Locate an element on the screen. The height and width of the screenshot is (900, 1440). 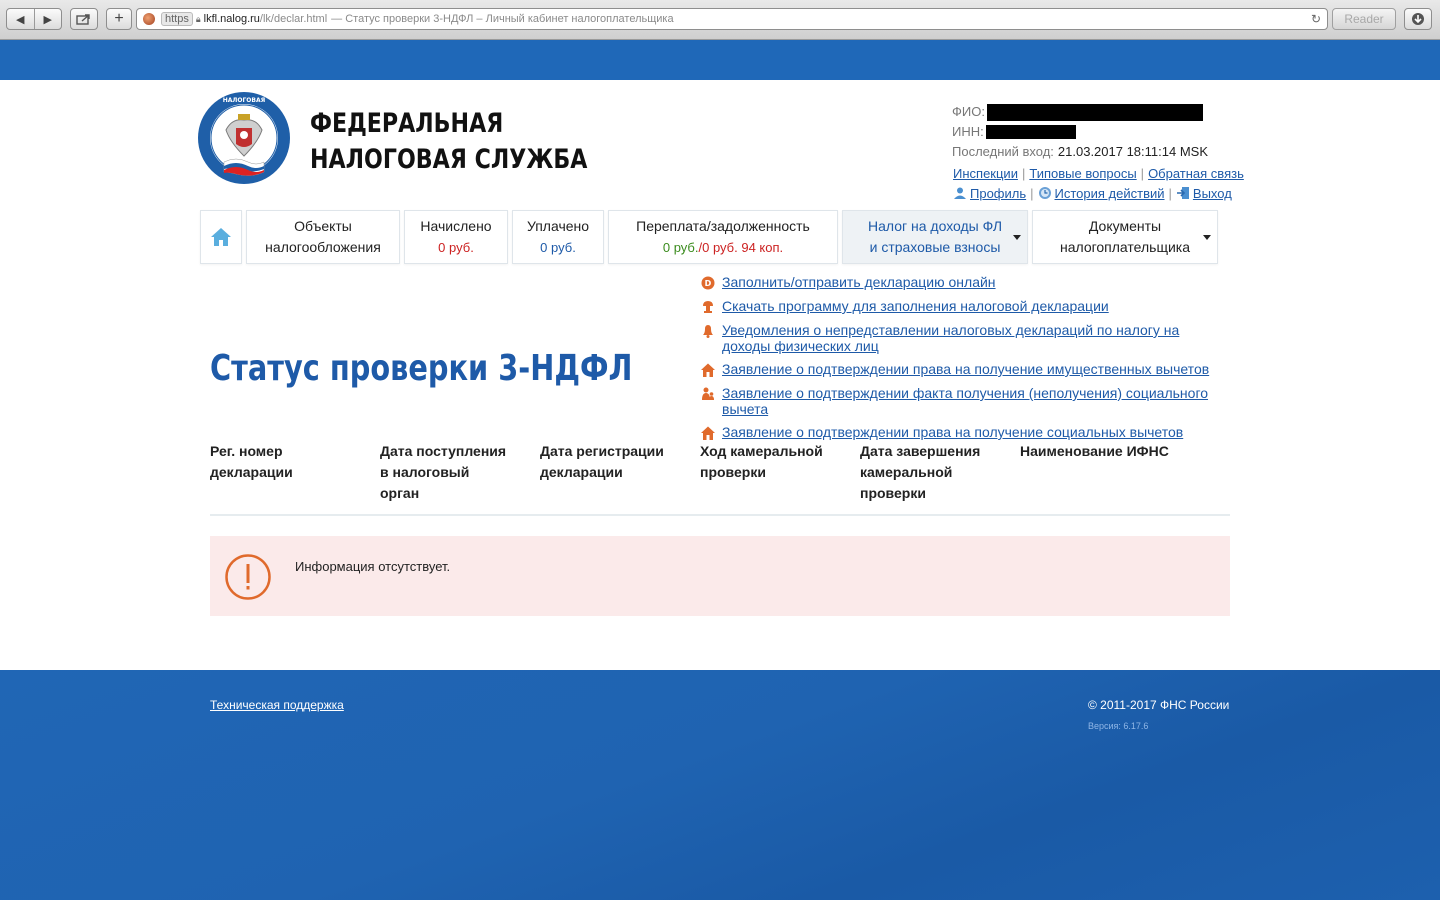
tab-documents: Документы налогоплательщика is located at coordinates (1125, 237).